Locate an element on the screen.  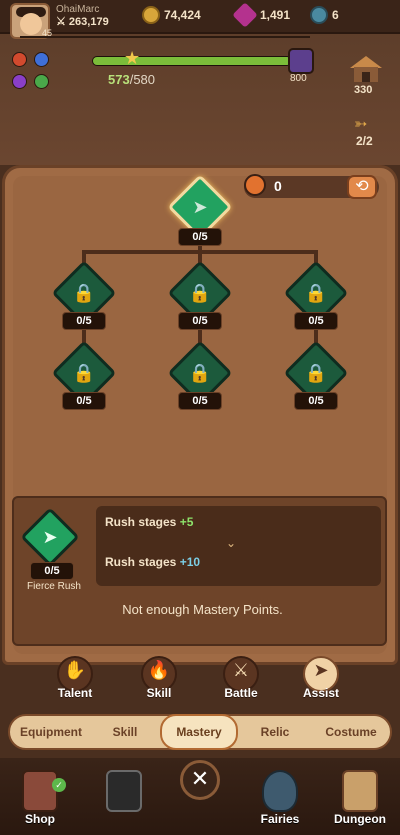
reset-button: ⟲ is located at coordinates (362, 187).